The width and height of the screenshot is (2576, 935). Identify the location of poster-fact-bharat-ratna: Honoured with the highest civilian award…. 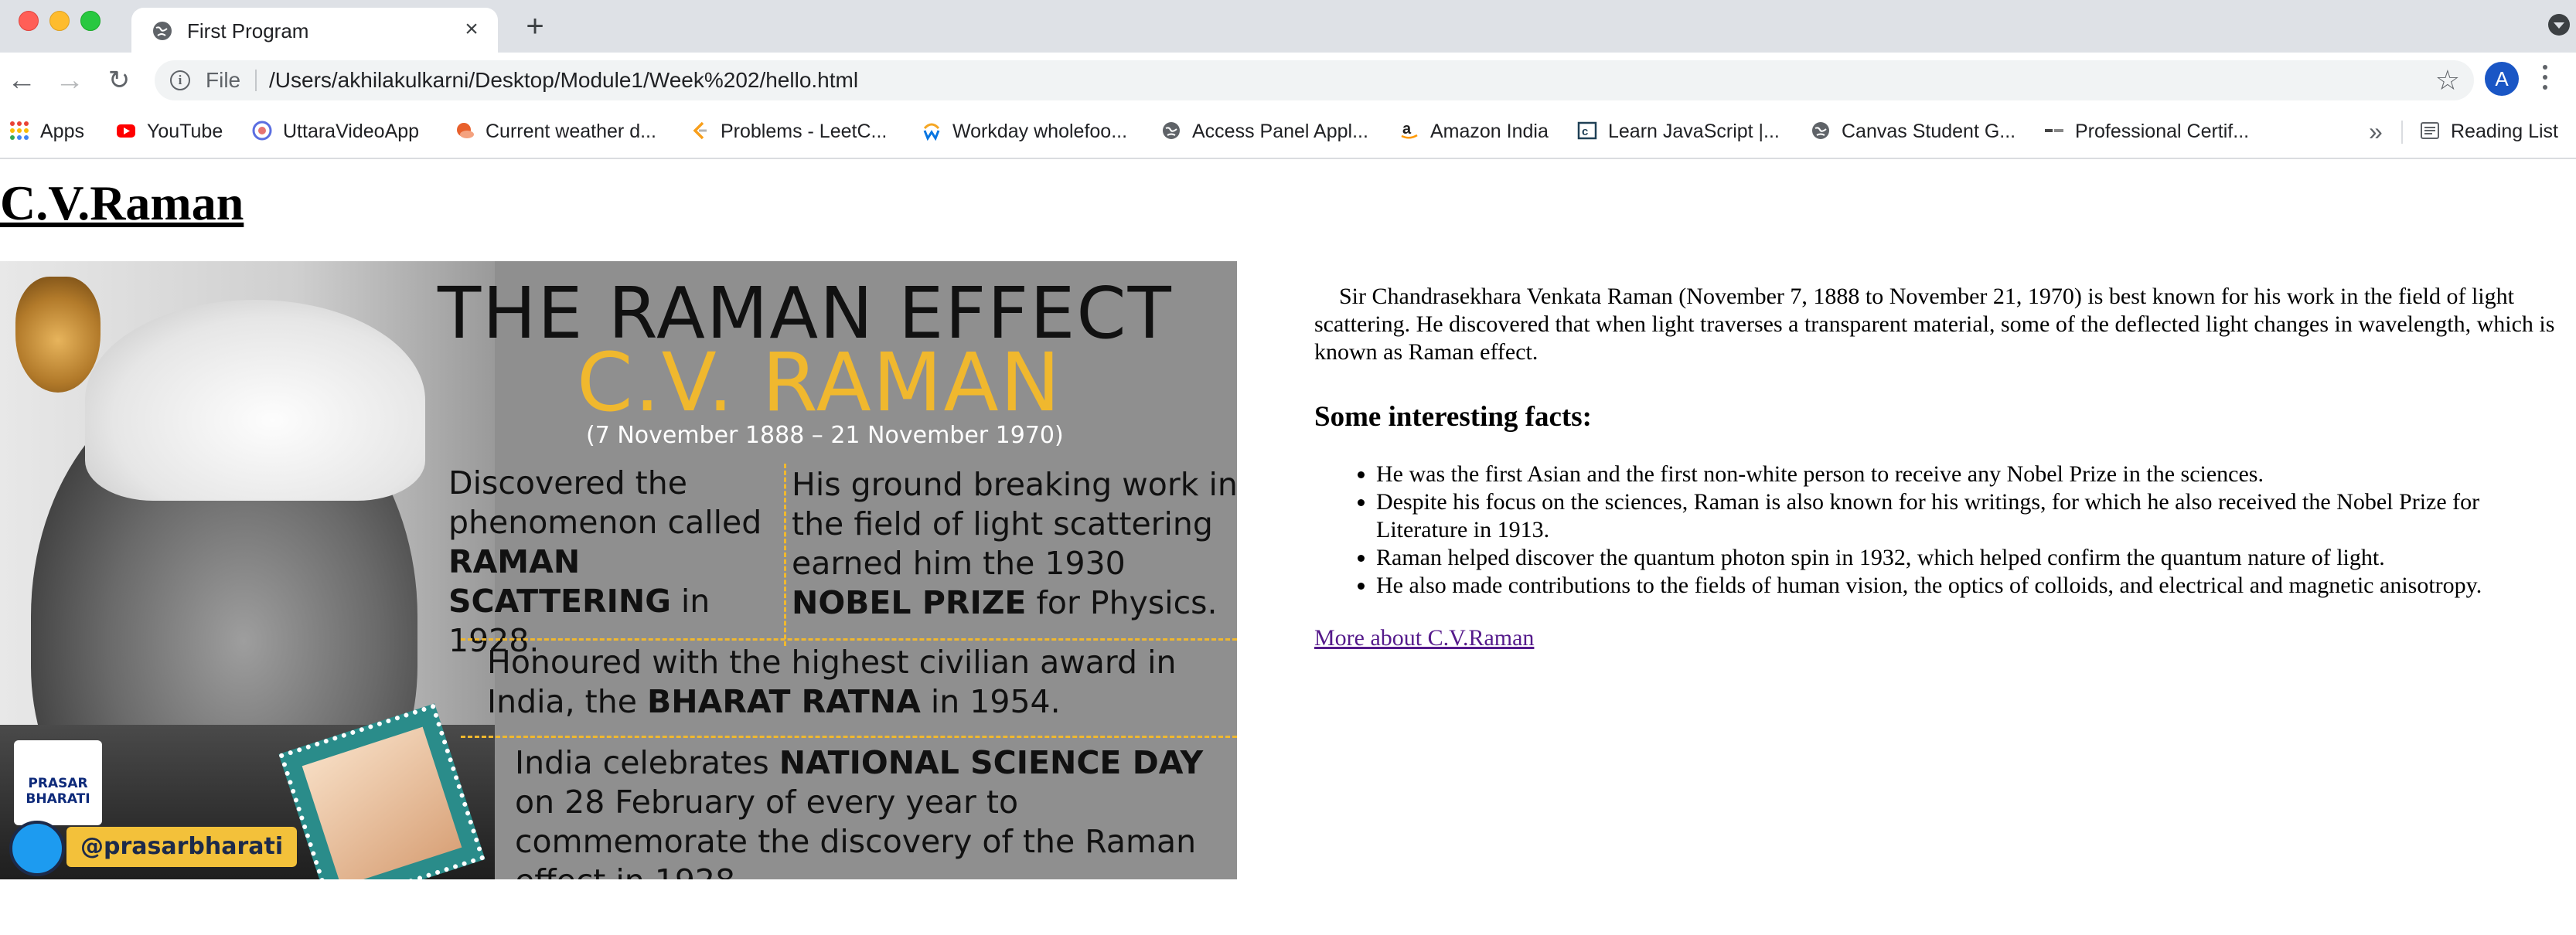
(832, 682).